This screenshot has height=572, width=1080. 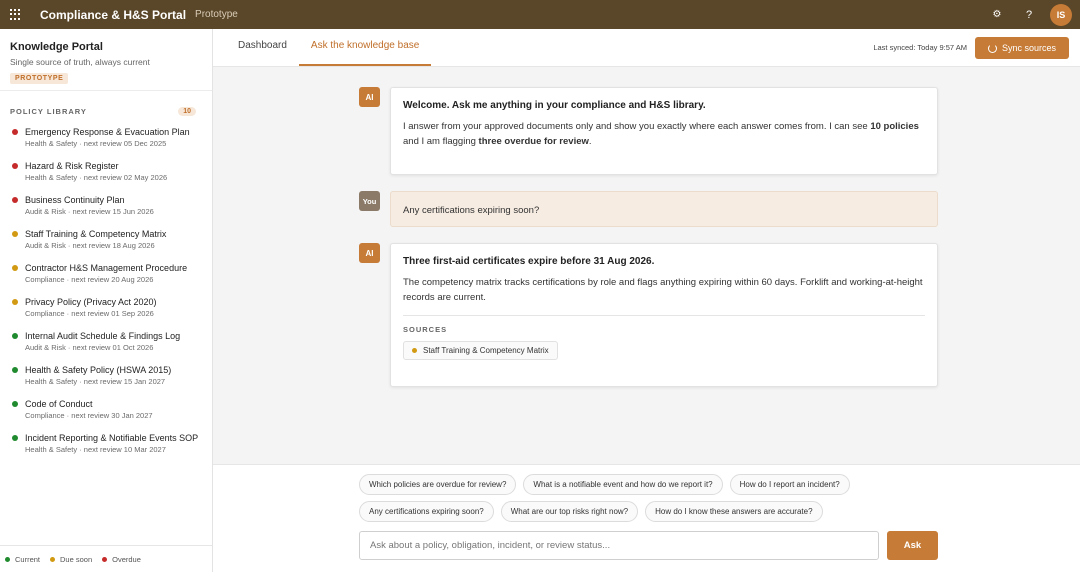 What do you see at coordinates (89, 313) in the screenshot?
I see `policy-meta: Compliance · next review 01 Sep 2026` at bounding box center [89, 313].